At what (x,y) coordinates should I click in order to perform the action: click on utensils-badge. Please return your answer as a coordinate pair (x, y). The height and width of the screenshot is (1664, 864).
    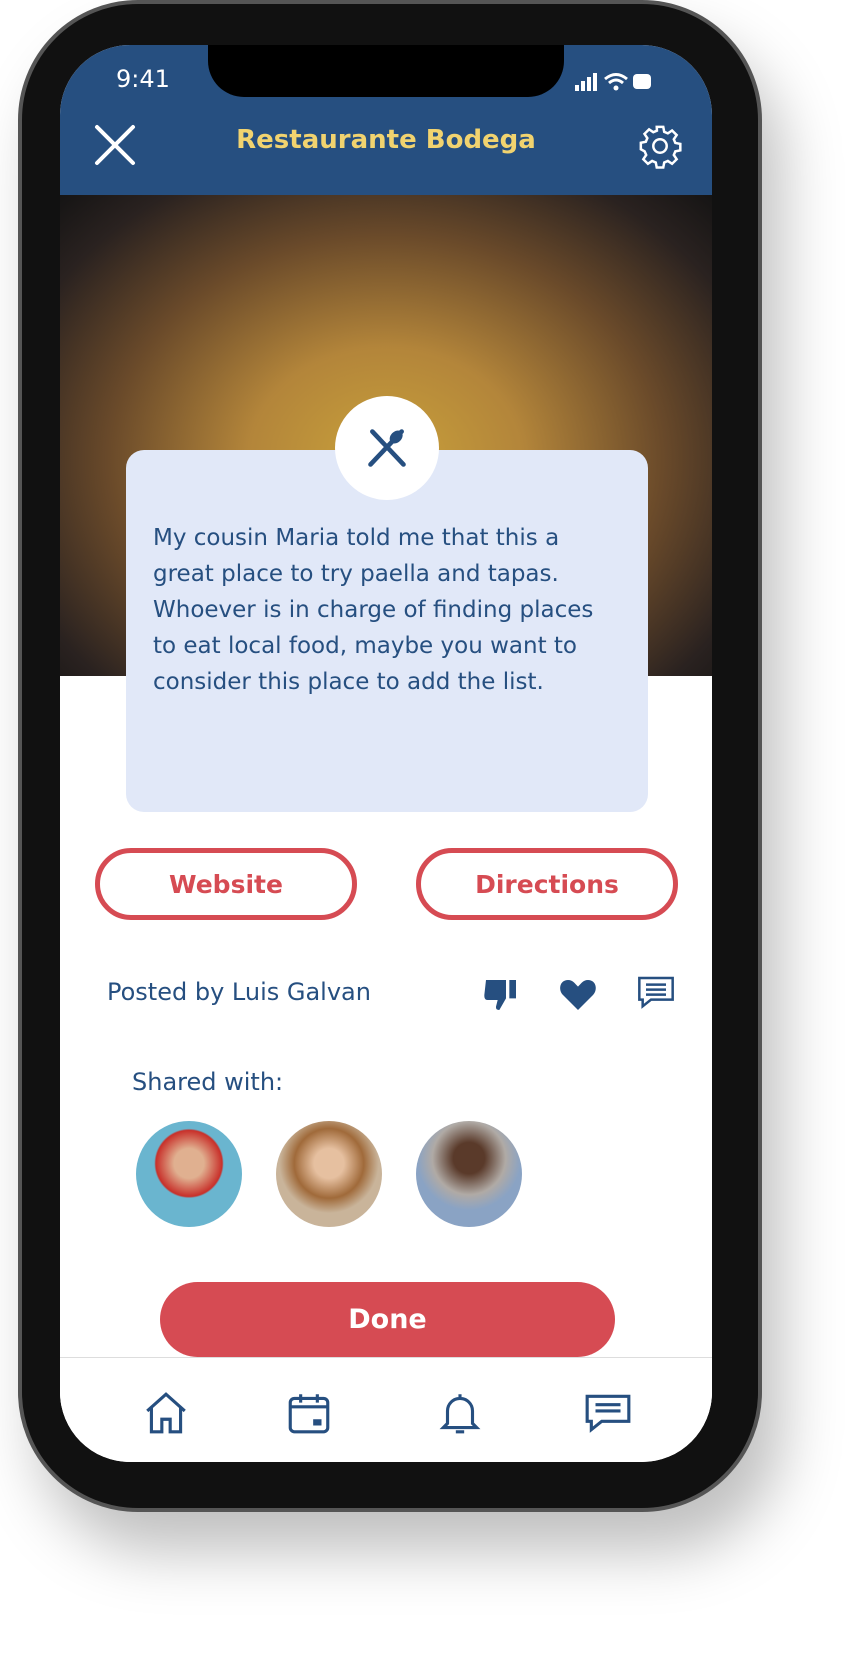
    Looking at the image, I should click on (387, 448).